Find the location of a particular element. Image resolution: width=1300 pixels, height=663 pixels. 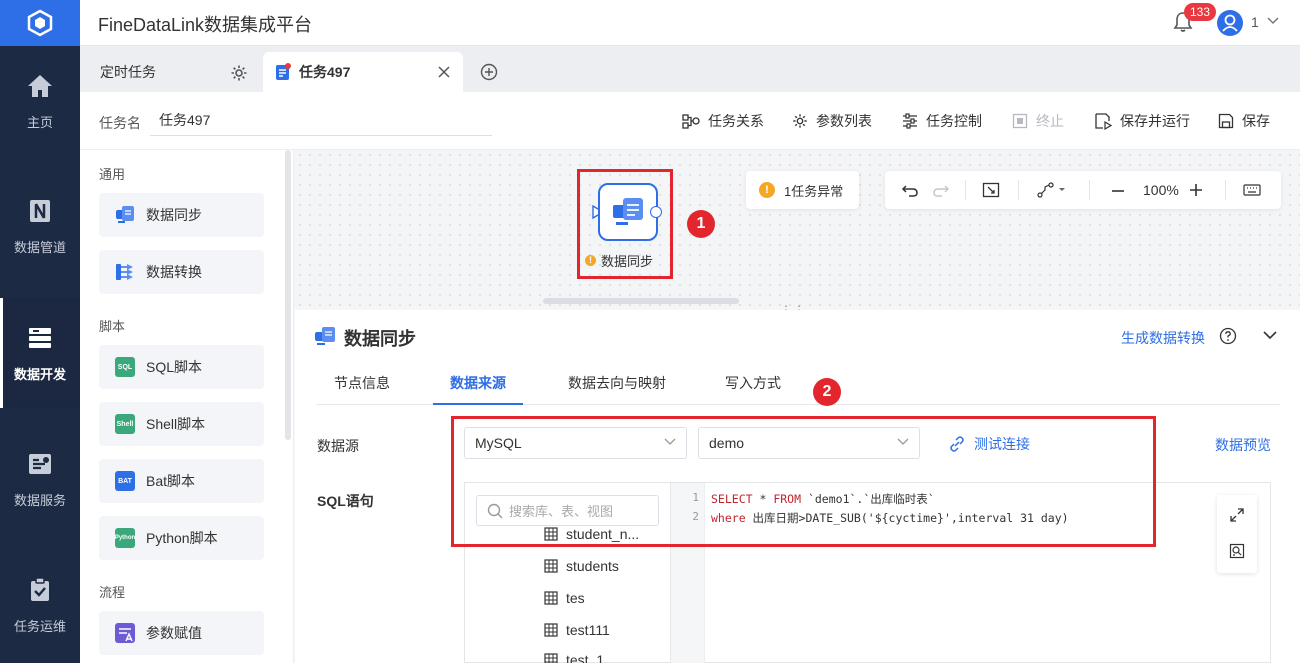

palette-item-label: Bat脚本 is located at coordinates (171, 481).